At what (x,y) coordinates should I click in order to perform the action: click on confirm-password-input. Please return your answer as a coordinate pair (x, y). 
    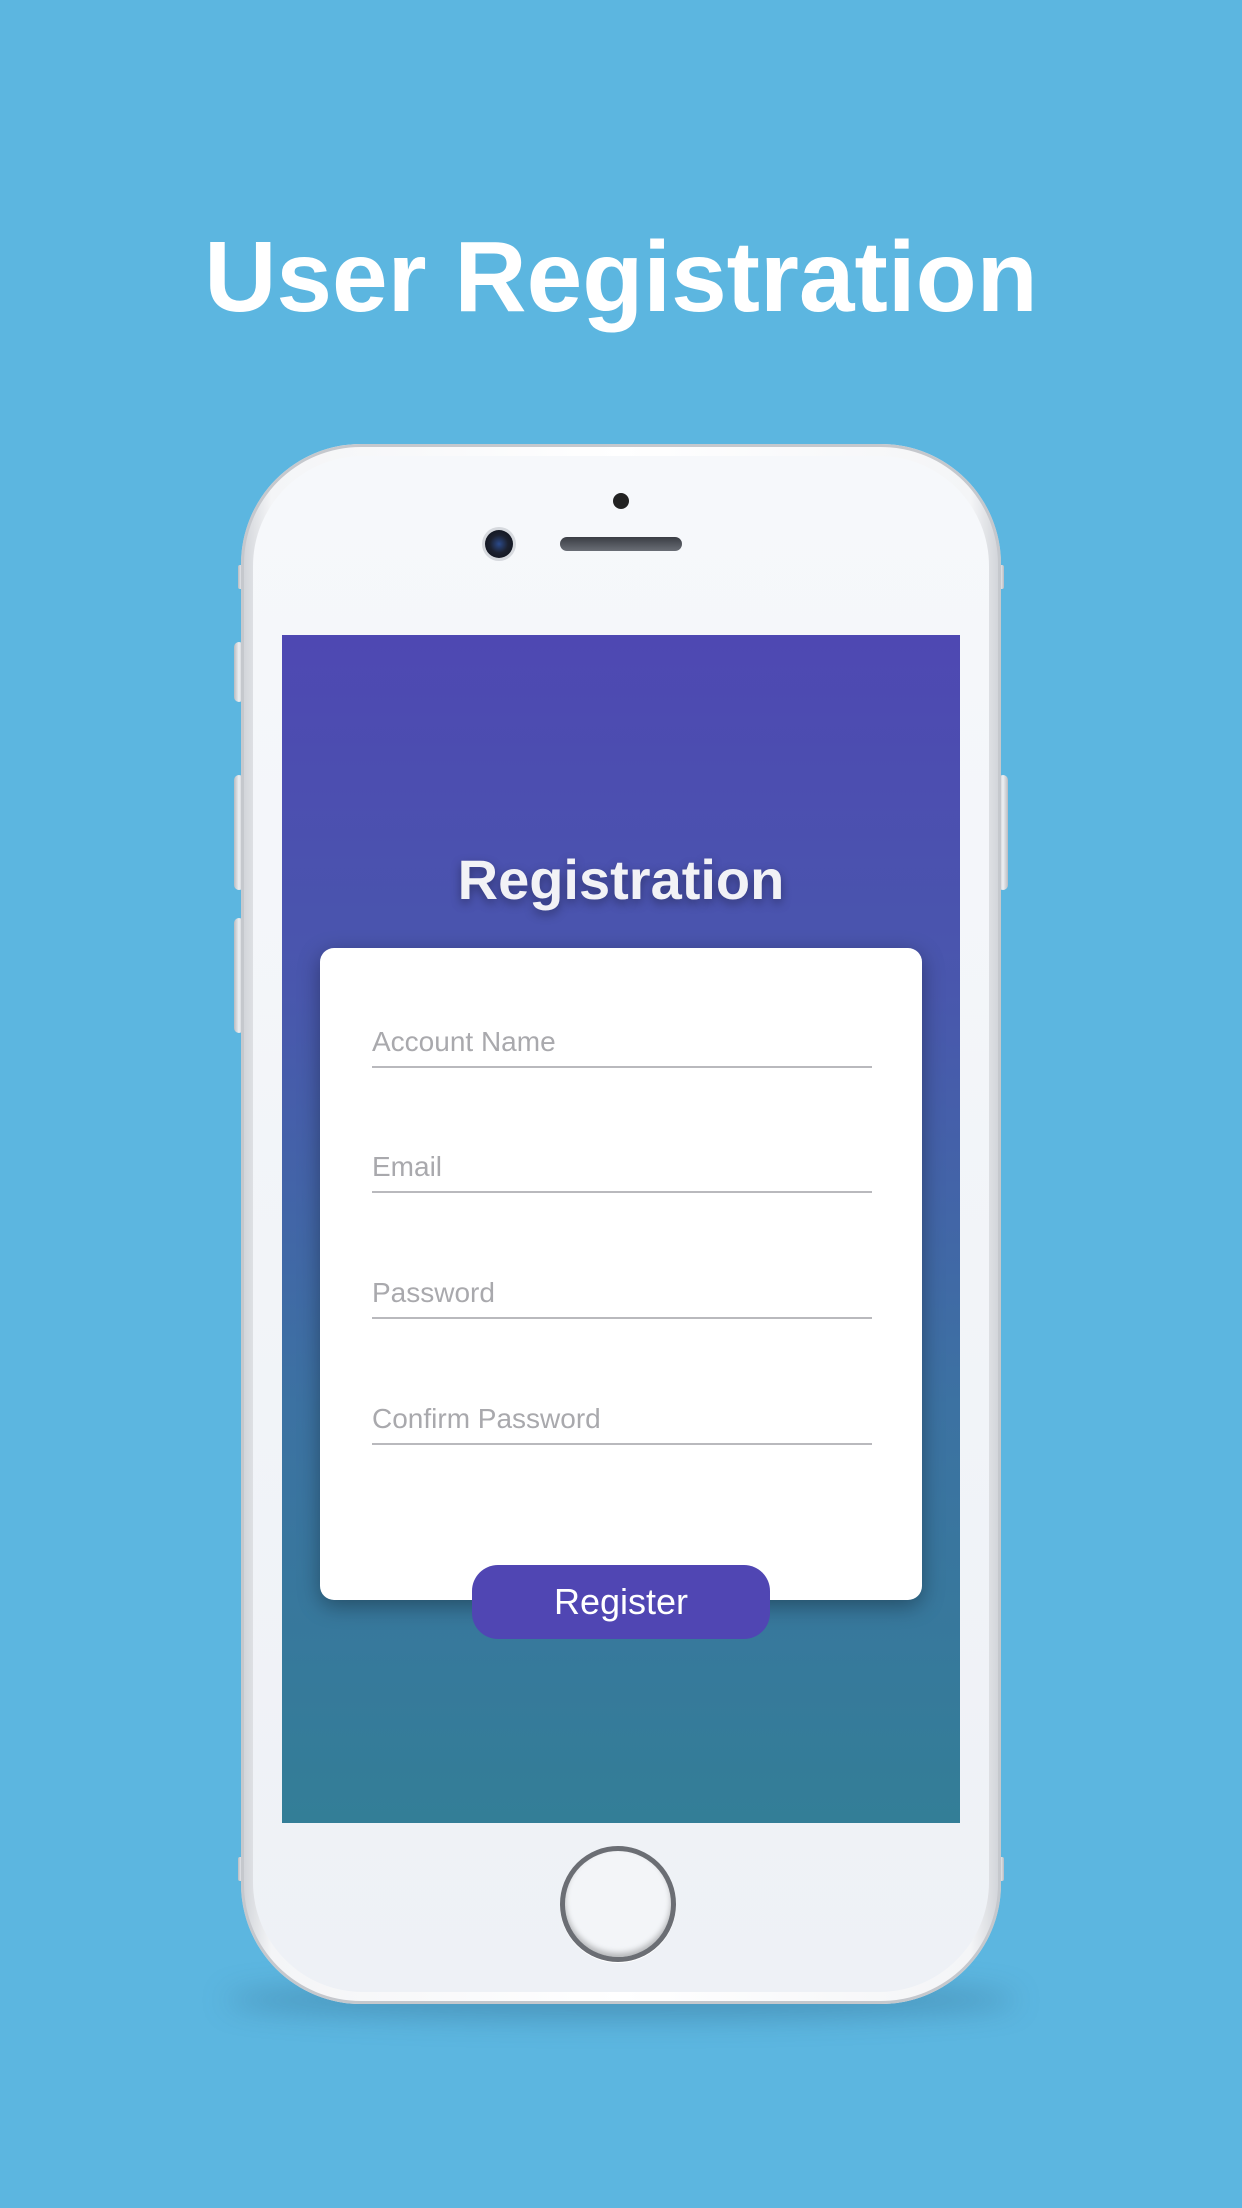
    Looking at the image, I should click on (622, 1419).